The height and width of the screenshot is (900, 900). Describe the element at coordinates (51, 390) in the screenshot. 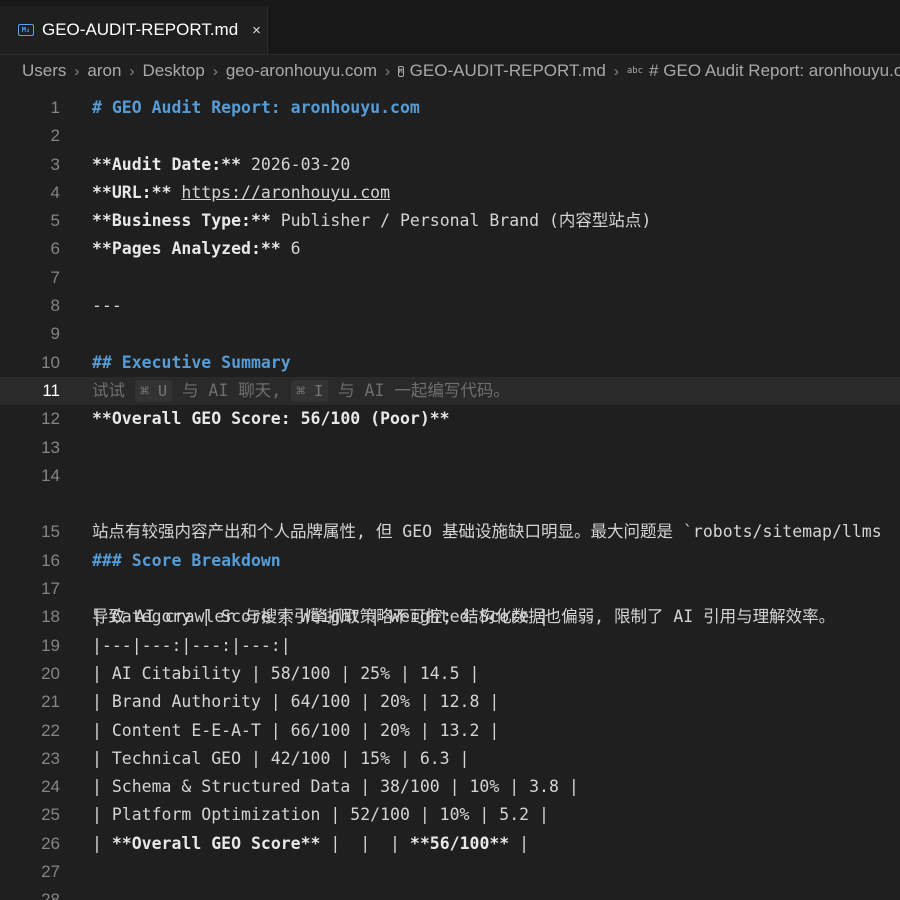

I see `line-number: 11` at that location.